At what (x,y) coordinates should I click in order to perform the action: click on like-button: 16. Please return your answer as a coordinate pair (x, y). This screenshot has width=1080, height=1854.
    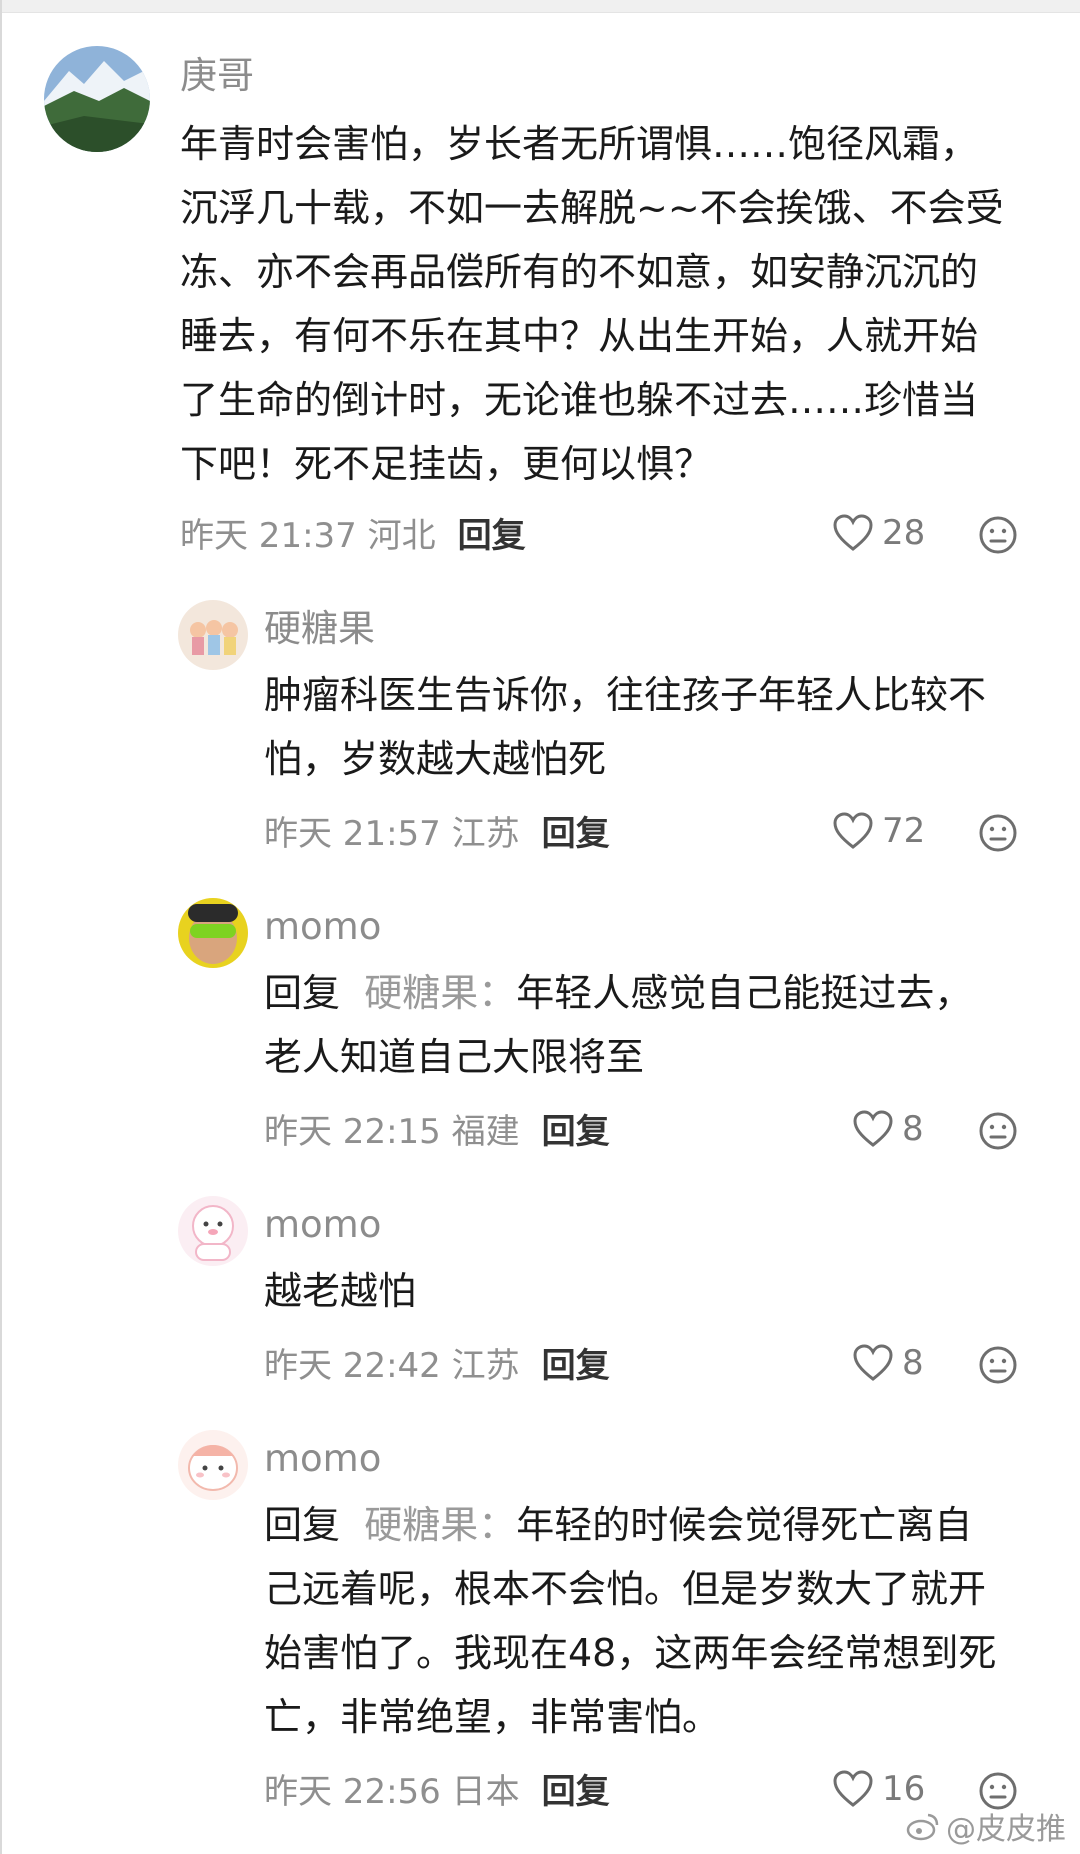
    Looking at the image, I should click on (878, 1789).